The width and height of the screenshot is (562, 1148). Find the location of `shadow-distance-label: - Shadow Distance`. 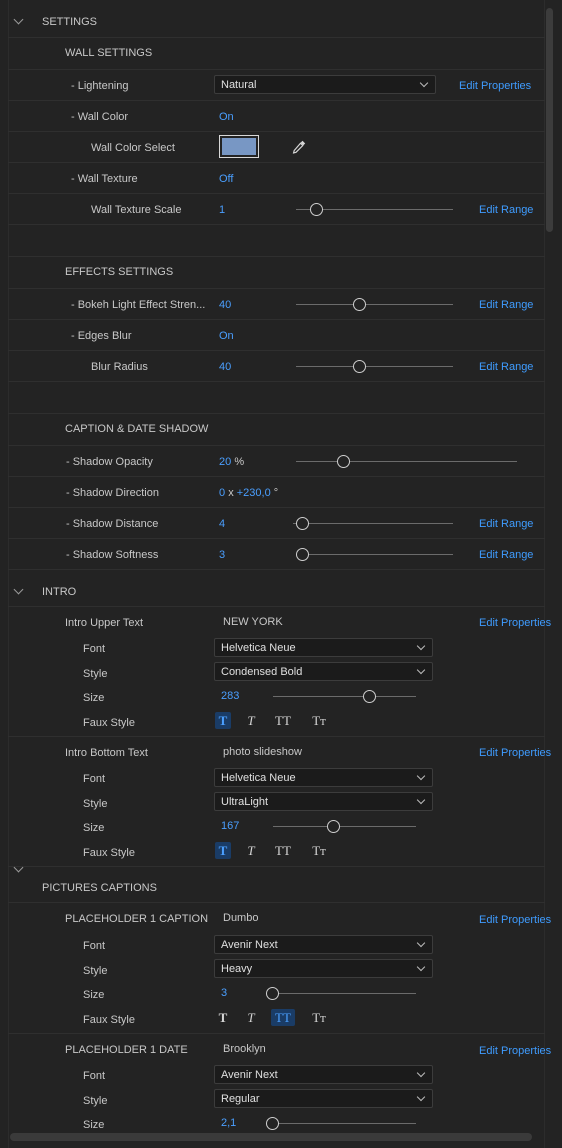

shadow-distance-label: - Shadow Distance is located at coordinates (112, 524).